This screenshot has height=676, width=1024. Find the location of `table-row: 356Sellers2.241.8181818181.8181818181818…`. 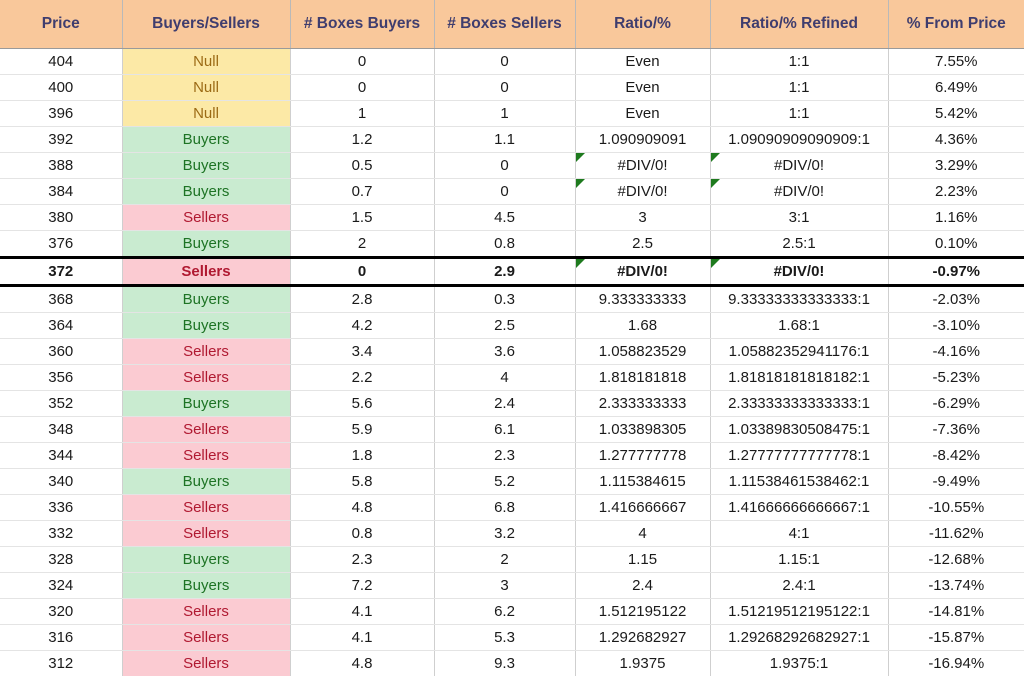

table-row: 356Sellers2.241.8181818181.8181818181818… is located at coordinates (512, 378).